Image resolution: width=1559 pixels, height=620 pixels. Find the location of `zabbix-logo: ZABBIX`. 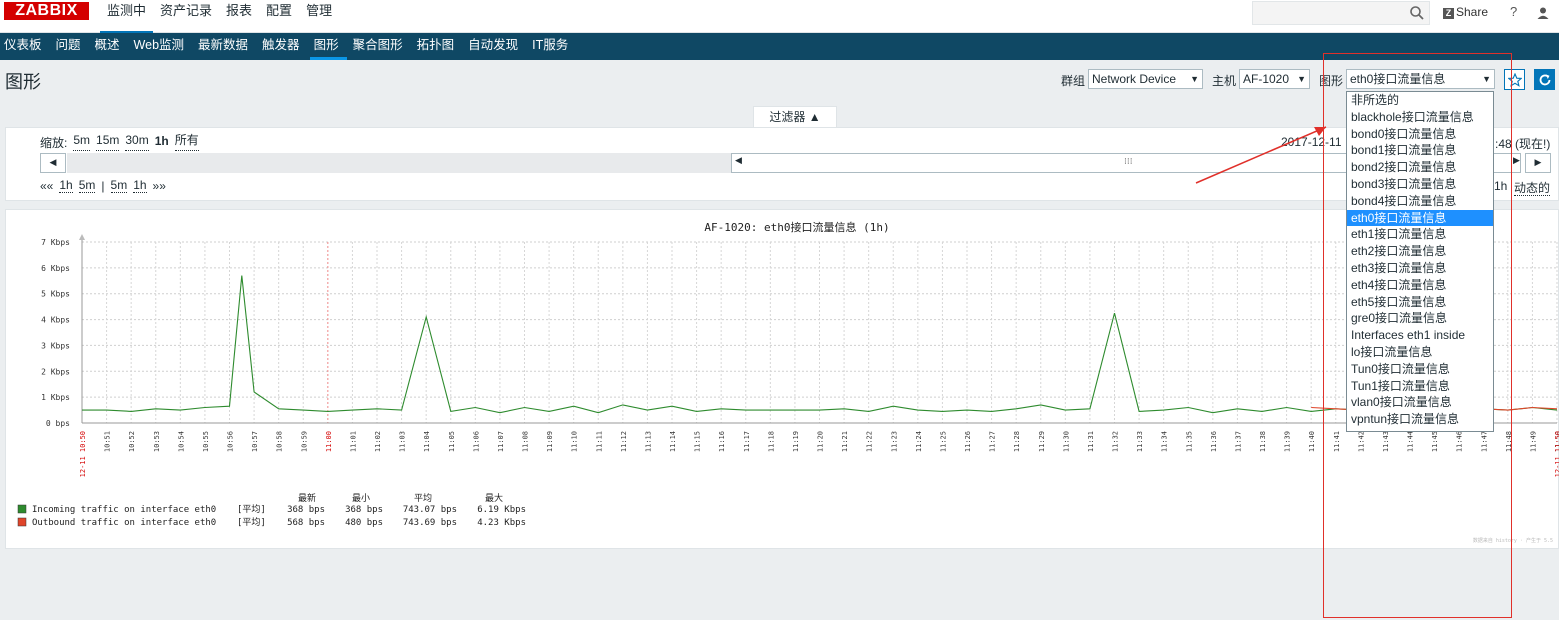

zabbix-logo: ZABBIX is located at coordinates (46, 11).